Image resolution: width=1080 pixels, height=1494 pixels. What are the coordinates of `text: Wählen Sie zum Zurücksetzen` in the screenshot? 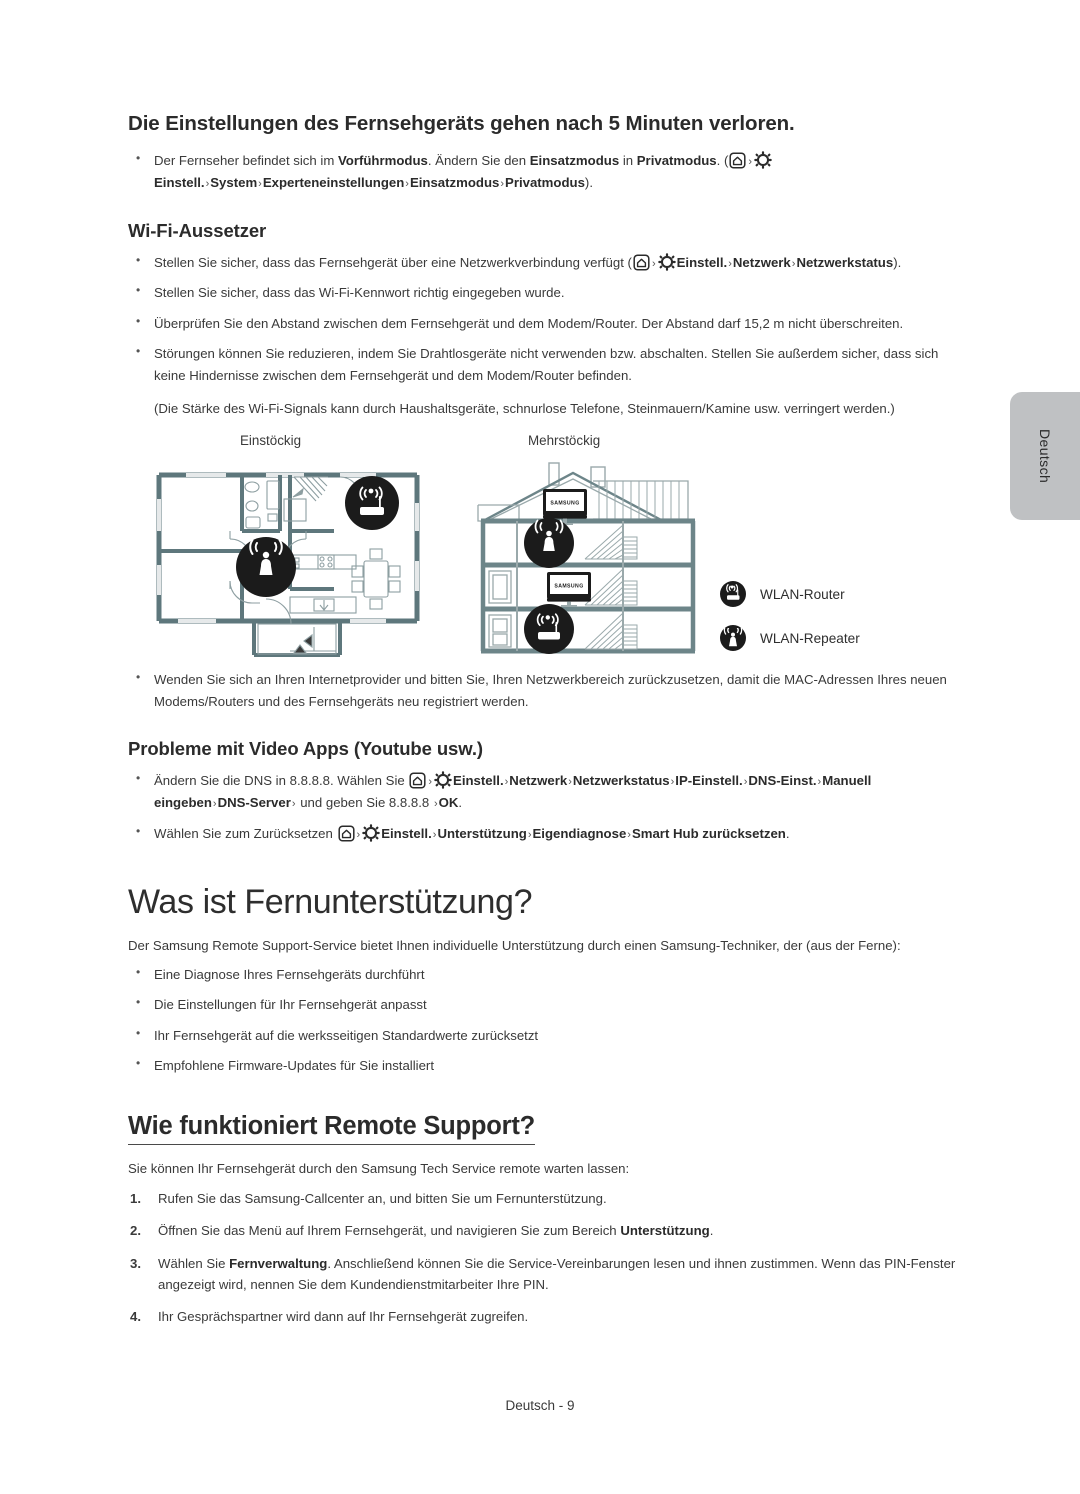 It's located at (245, 833).